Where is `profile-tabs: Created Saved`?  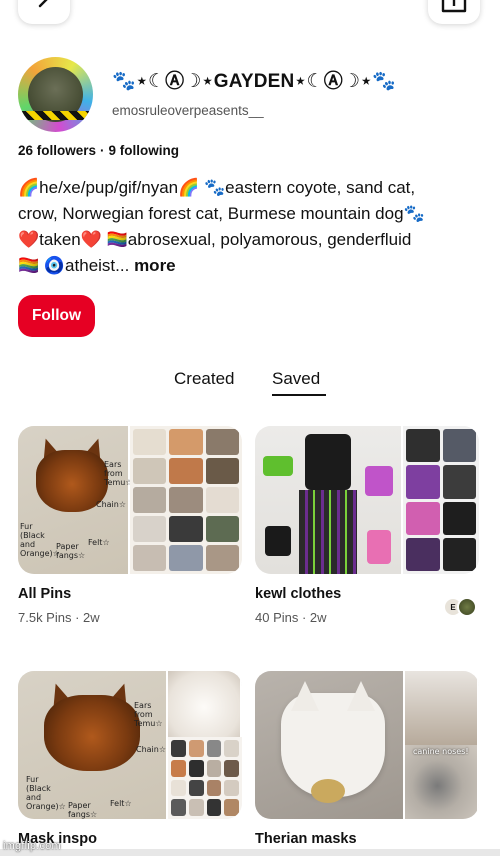
profile-tabs: Created Saved is located at coordinates (250, 385).